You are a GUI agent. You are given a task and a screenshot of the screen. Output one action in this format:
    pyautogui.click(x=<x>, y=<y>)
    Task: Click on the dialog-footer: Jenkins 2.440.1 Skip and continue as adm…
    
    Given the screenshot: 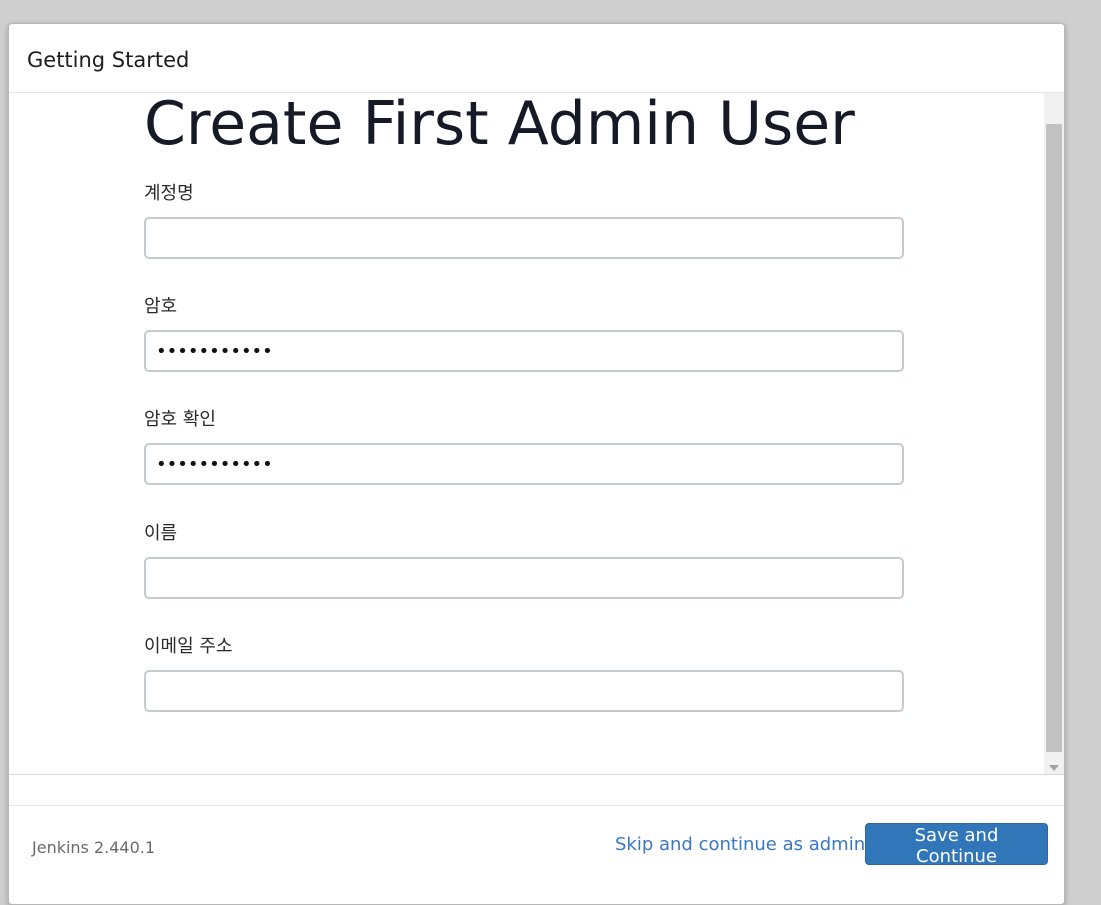 What is the action you would take?
    pyautogui.click(x=536, y=854)
    